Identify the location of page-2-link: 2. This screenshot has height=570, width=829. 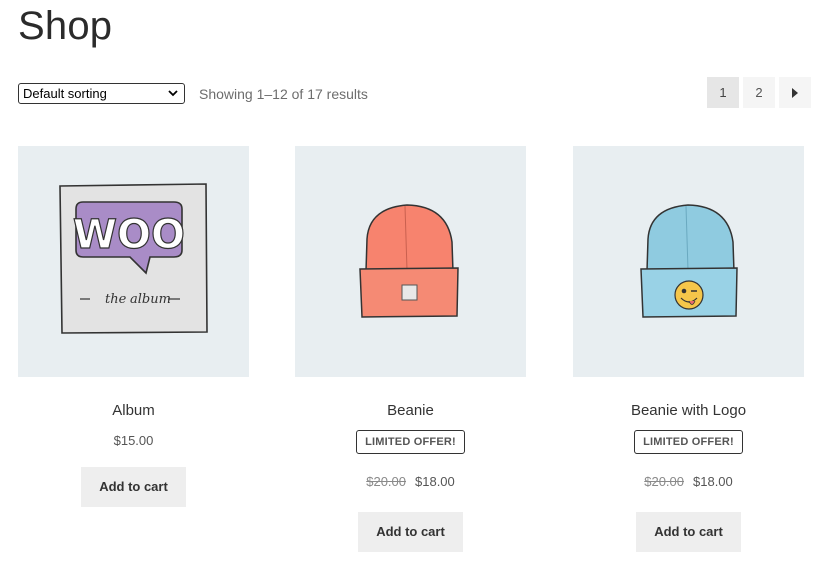
(759, 92).